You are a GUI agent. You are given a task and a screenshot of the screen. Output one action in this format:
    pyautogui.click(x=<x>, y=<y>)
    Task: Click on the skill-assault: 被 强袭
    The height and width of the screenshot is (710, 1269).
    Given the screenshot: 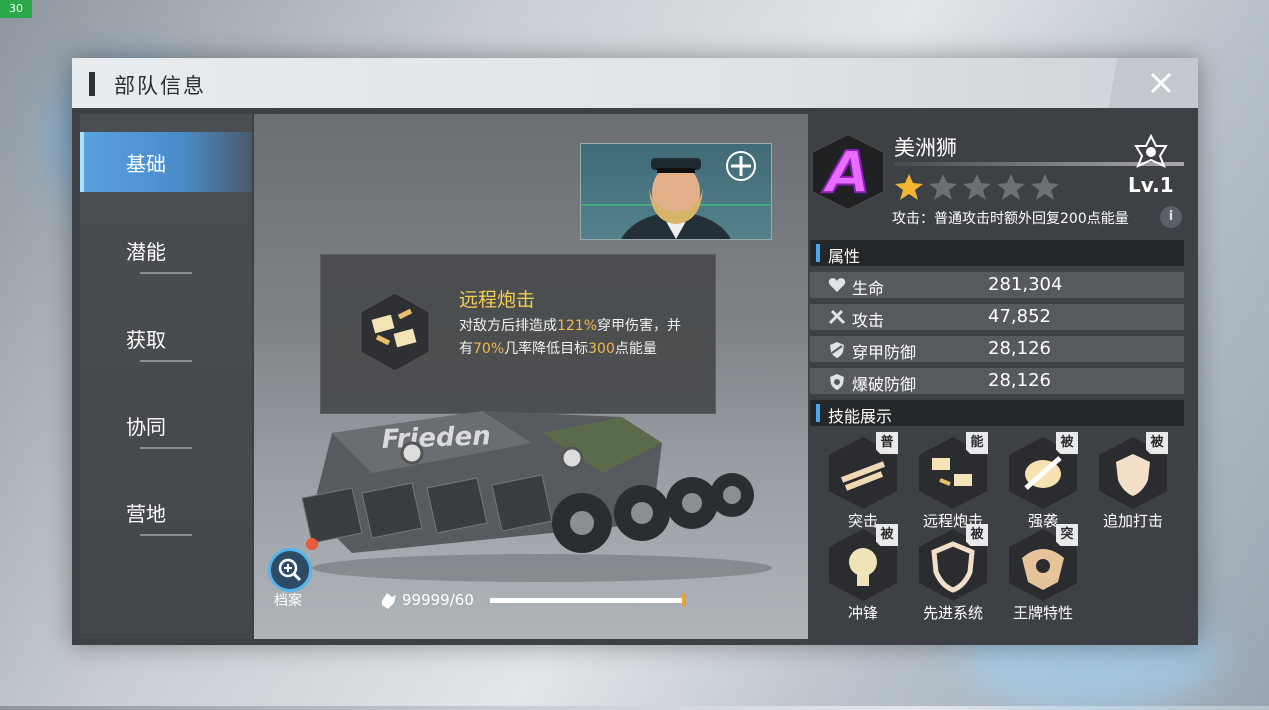 What is the action you would take?
    pyautogui.click(x=1043, y=481)
    